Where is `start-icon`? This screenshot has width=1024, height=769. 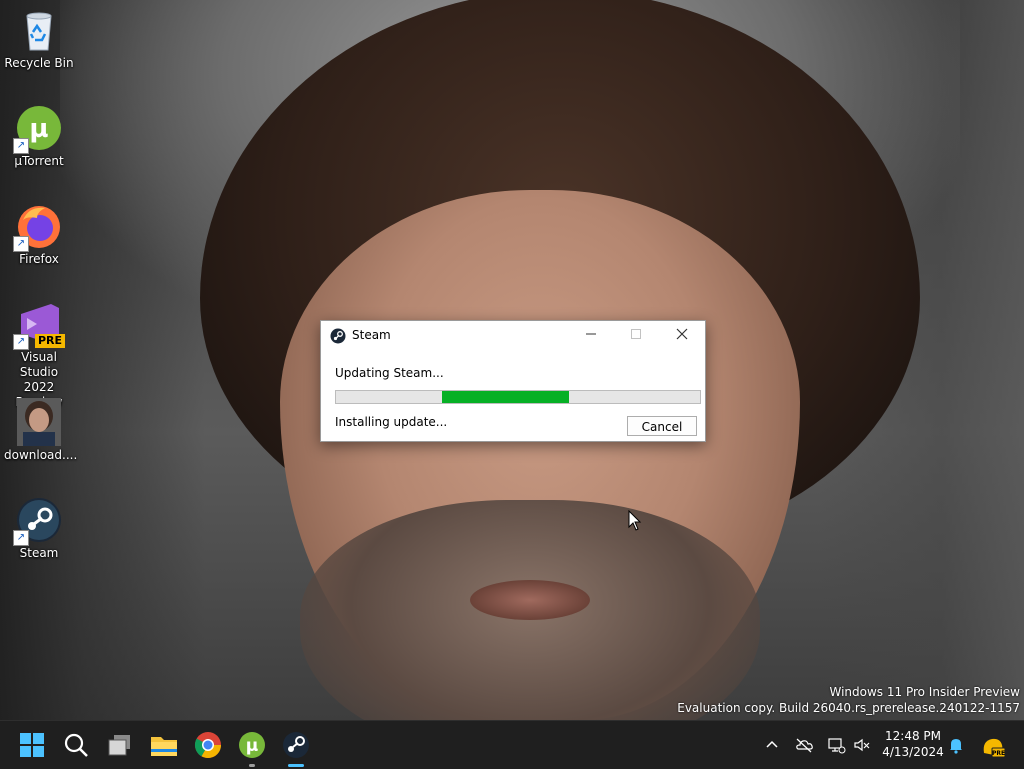
start-icon is located at coordinates (32, 745).